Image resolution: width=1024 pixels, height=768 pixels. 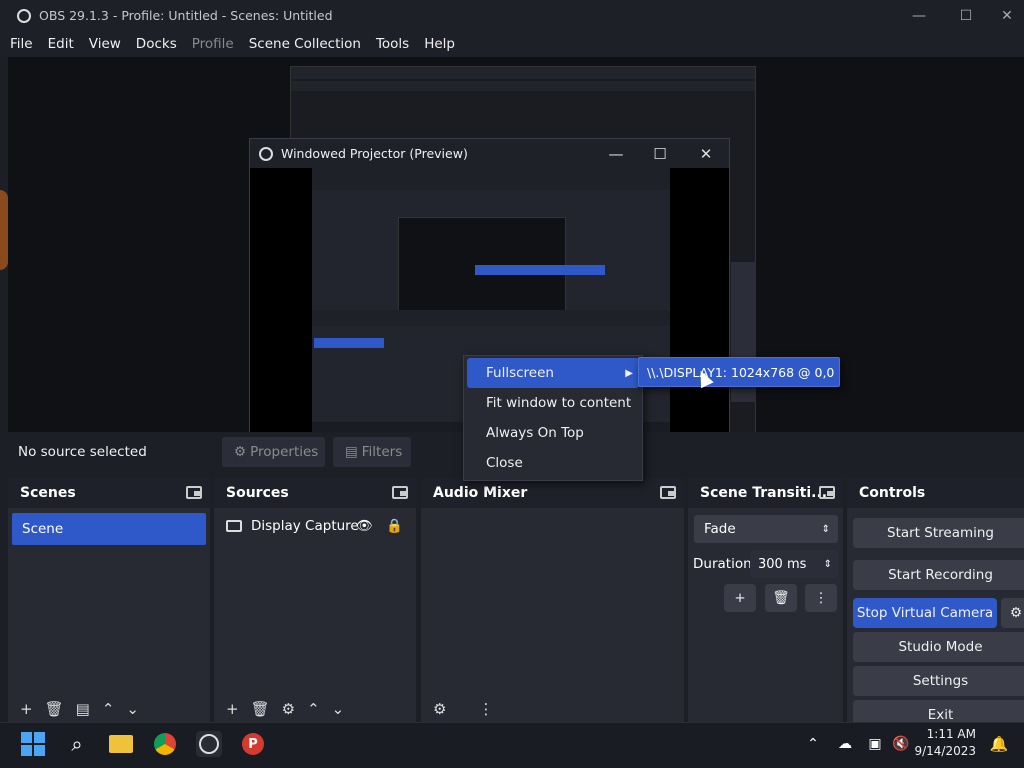 What do you see at coordinates (105, 44) in the screenshot?
I see `menu-view: View` at bounding box center [105, 44].